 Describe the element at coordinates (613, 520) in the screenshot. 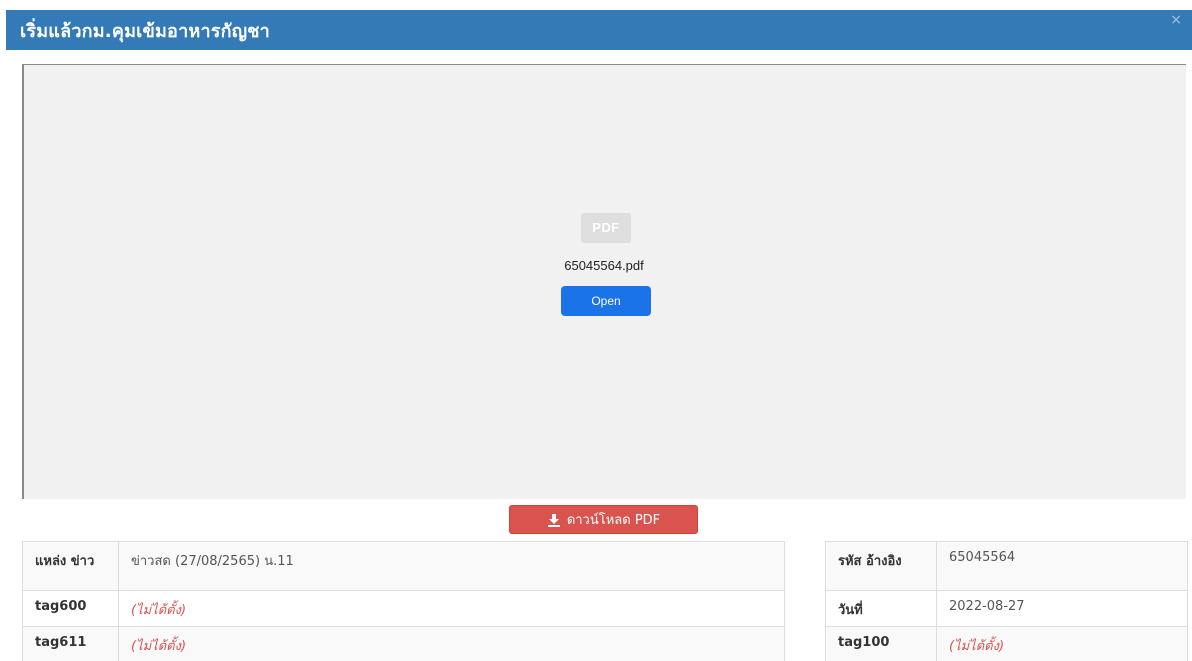

I see `download-pdf-label: ดาวน์โหลด PDF` at that location.